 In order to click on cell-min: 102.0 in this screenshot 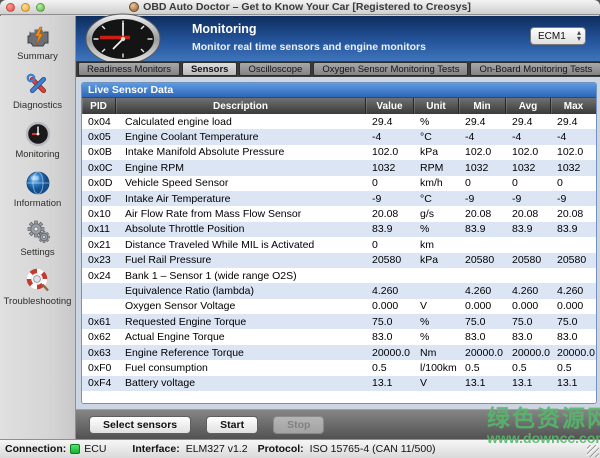, I will do `click(478, 152)`.